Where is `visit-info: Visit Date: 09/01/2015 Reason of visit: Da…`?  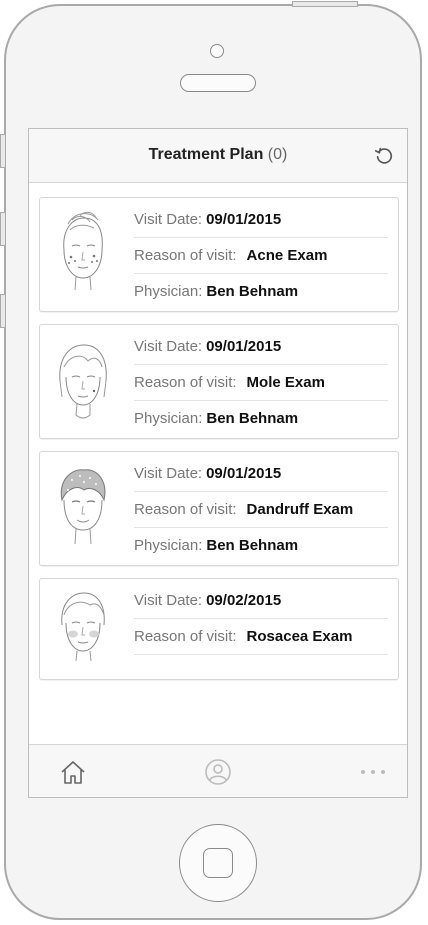
visit-info: Visit Date: 09/01/2015 Reason of visit: Da… is located at coordinates (261, 509).